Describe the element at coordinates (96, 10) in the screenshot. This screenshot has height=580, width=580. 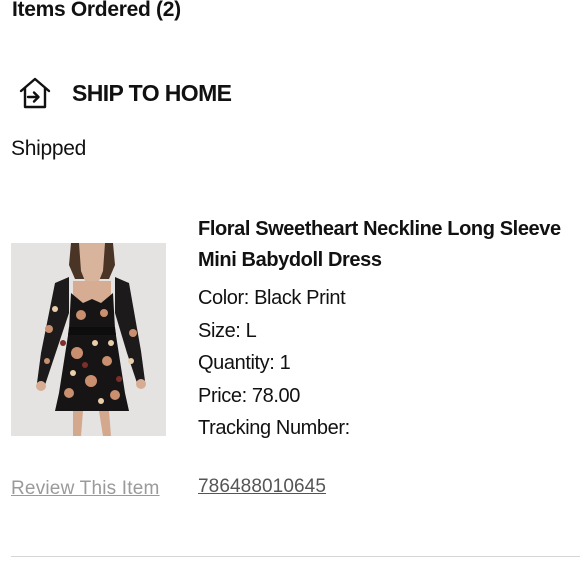
I see `items-ordered-heading: Items Ordered (2)` at that location.